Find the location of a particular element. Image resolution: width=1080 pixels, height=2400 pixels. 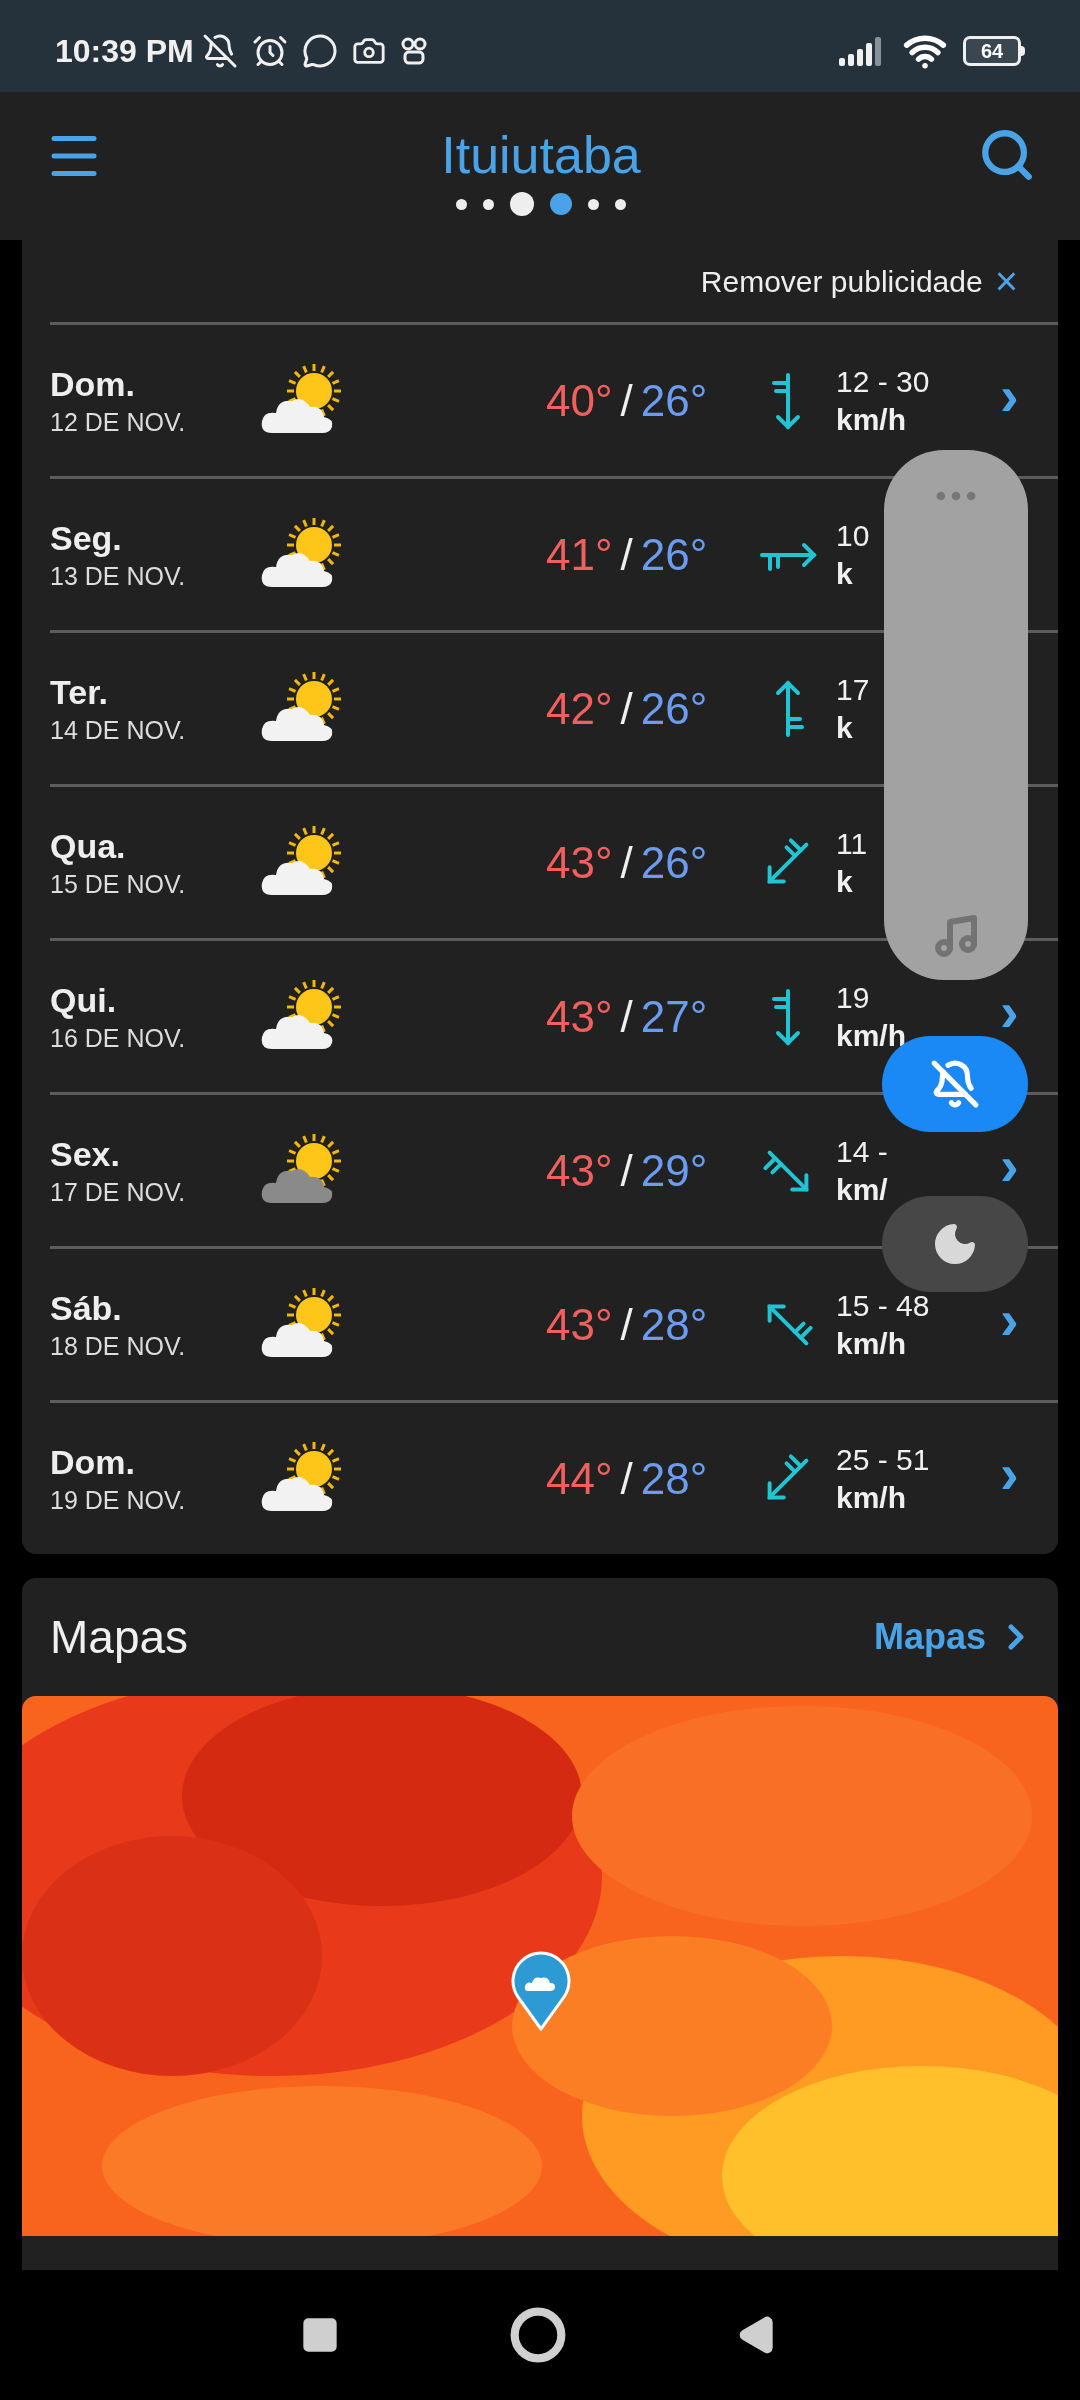

location-pin-icon is located at coordinates (541, 1991).